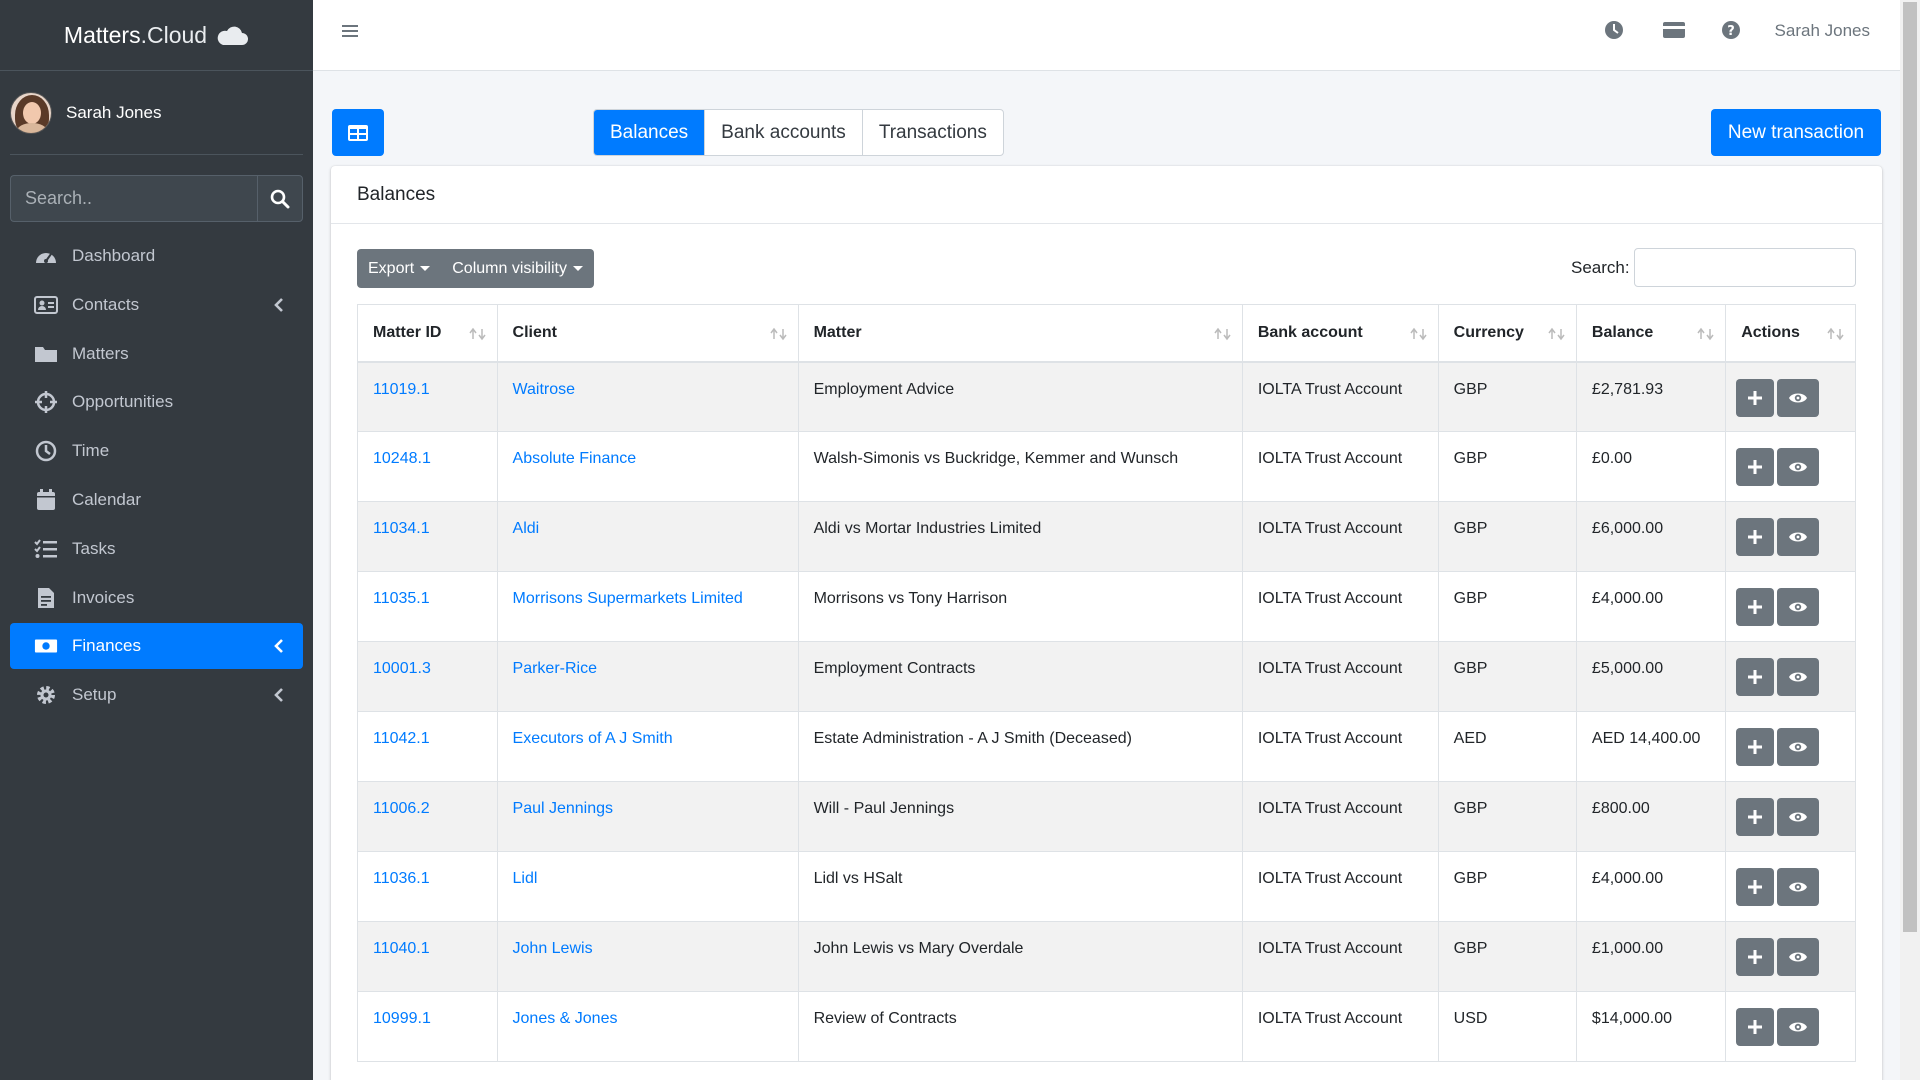 The width and height of the screenshot is (1920, 1080). I want to click on clock-icon, so click(1614, 30).